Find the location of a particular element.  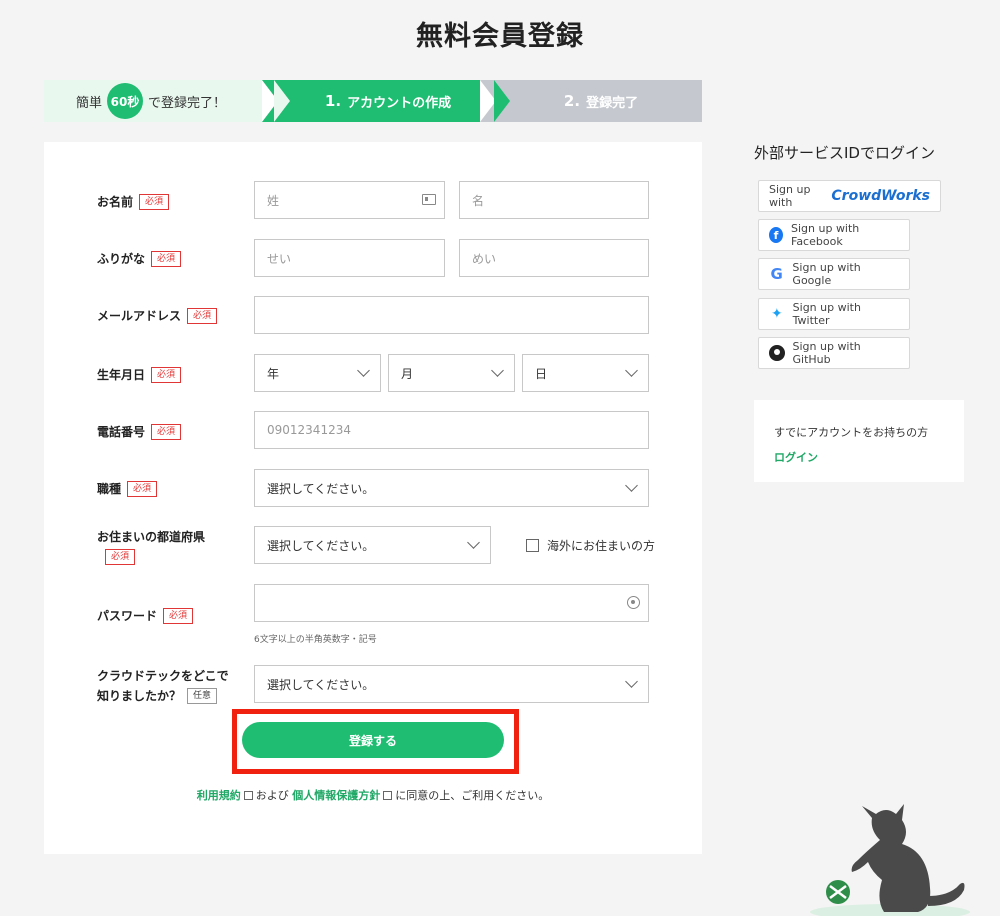

crowdworks-signup-button: Sign up with CrowdWorks is located at coordinates (849, 196).